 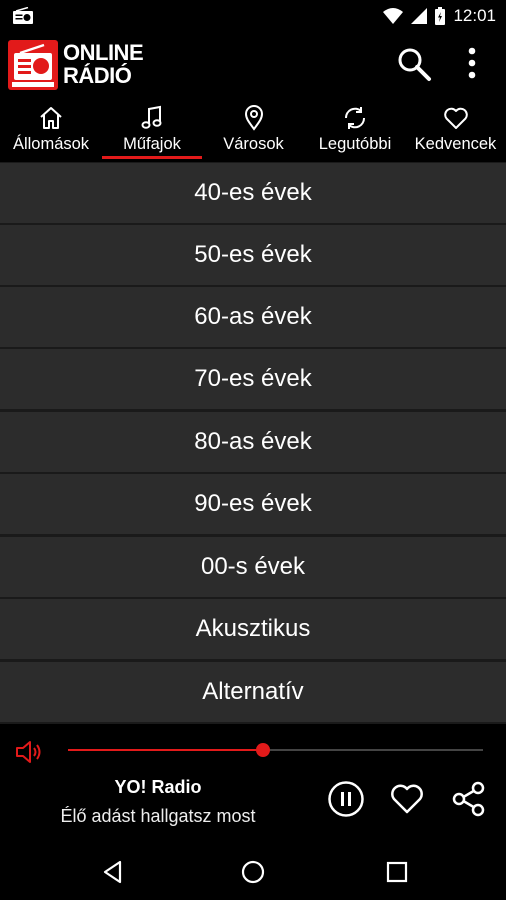 I want to click on list-item: 50-es évek, so click(x=253, y=255).